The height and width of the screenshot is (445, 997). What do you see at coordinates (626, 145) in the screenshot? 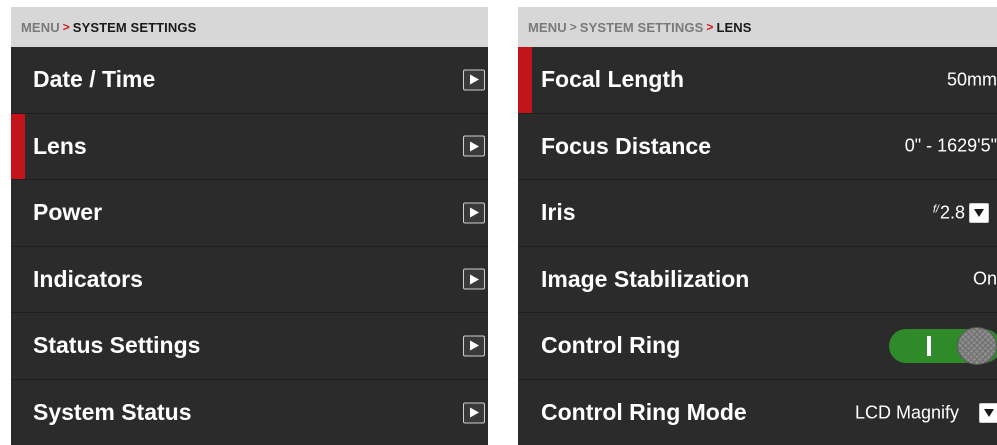
I see `setting-label: Focus Distance` at bounding box center [626, 145].